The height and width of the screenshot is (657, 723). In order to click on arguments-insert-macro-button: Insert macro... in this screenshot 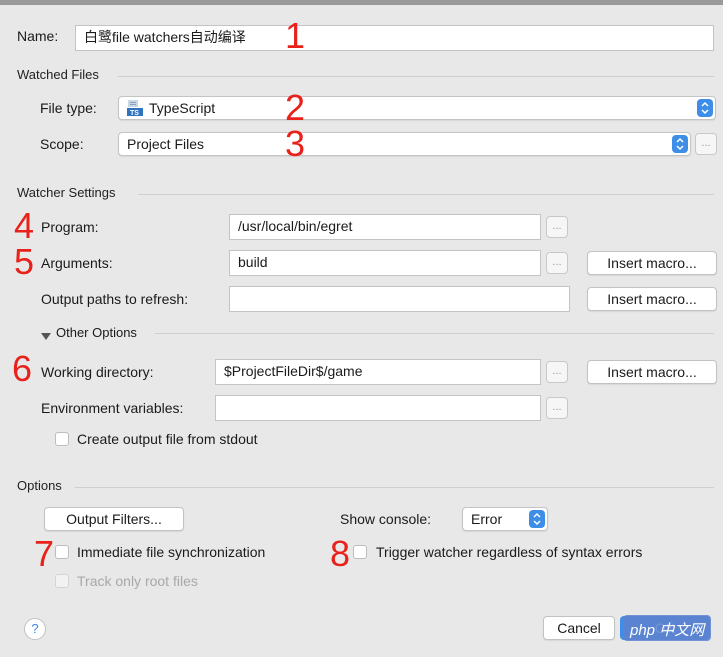, I will do `click(652, 263)`.